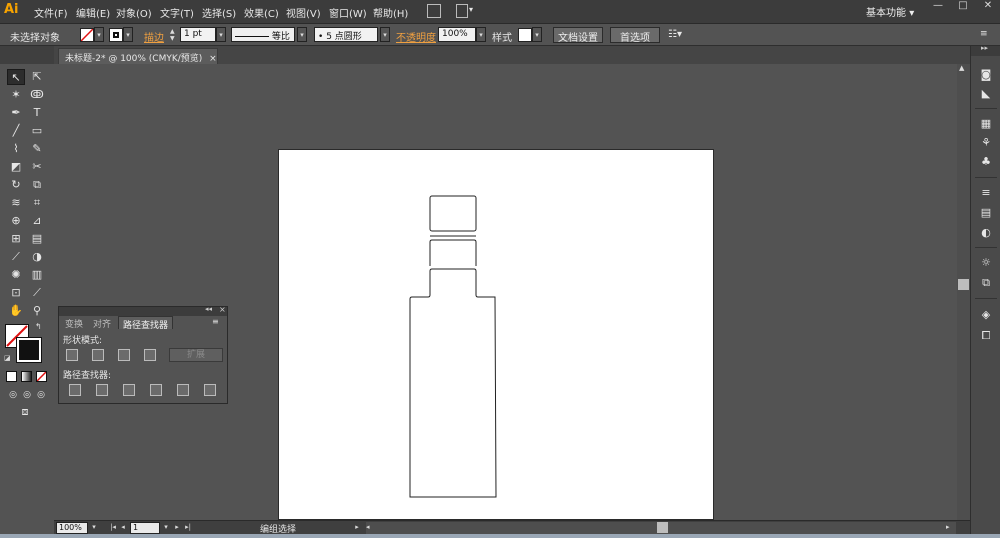 Image resolution: width=1000 pixels, height=538 pixels. What do you see at coordinates (198, 34) in the screenshot?
I see `stroke-weight-input: 1 pt` at bounding box center [198, 34].